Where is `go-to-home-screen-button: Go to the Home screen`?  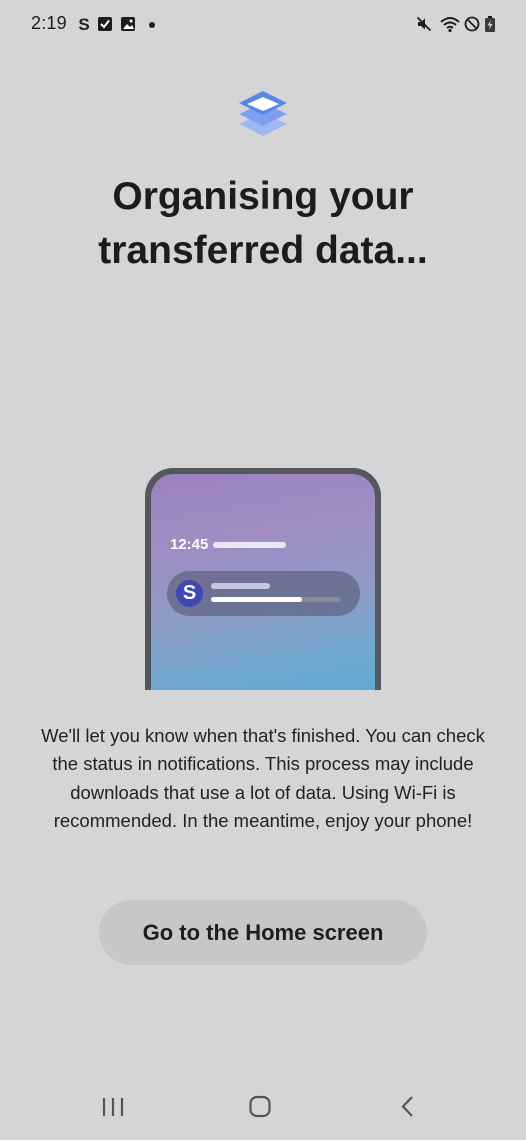 go-to-home-screen-button: Go to the Home screen is located at coordinates (263, 932).